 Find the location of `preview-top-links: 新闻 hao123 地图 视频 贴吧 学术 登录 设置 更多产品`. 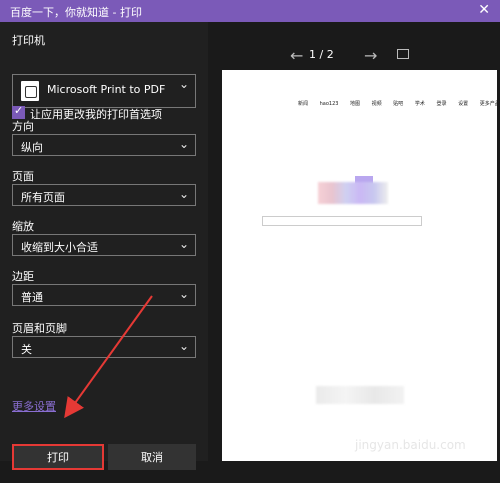

preview-top-links: 新闻 hao123 地图 视频 贴吧 学术 登录 设置 更多产品 is located at coordinates (399, 103).